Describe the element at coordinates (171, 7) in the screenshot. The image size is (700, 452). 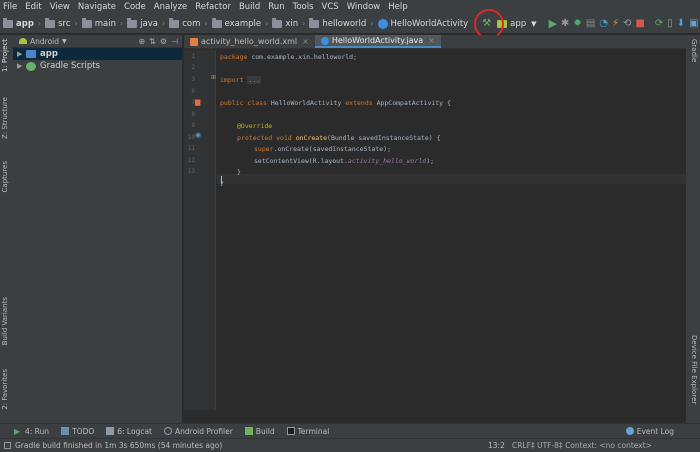
I see `menu-analyze: Analyze` at that location.